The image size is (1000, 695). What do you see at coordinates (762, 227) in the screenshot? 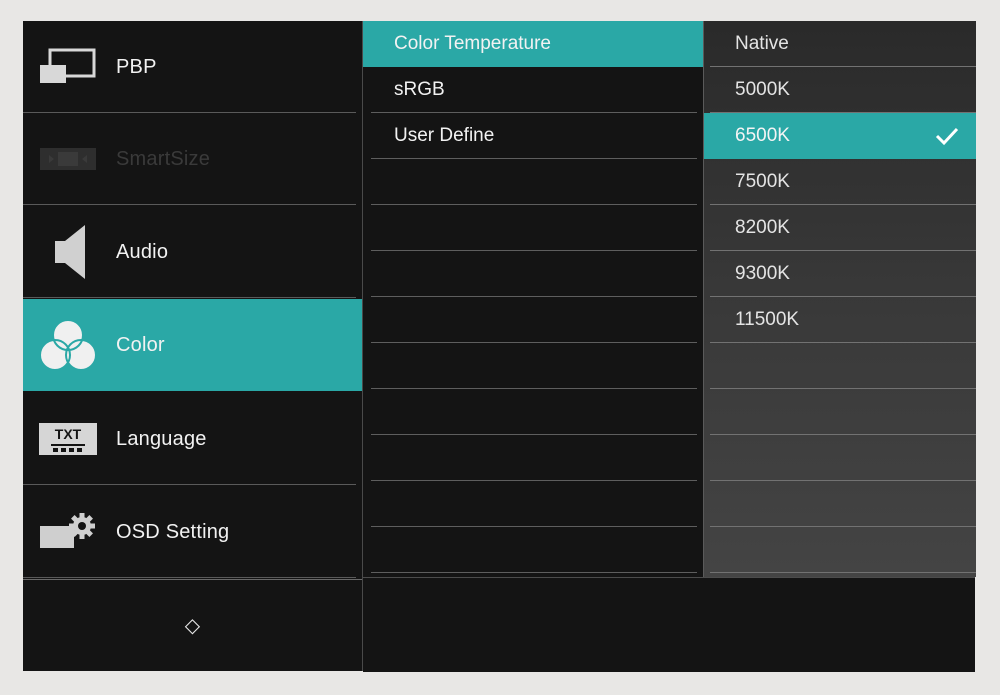
I see `option-label: 8200K` at bounding box center [762, 227].